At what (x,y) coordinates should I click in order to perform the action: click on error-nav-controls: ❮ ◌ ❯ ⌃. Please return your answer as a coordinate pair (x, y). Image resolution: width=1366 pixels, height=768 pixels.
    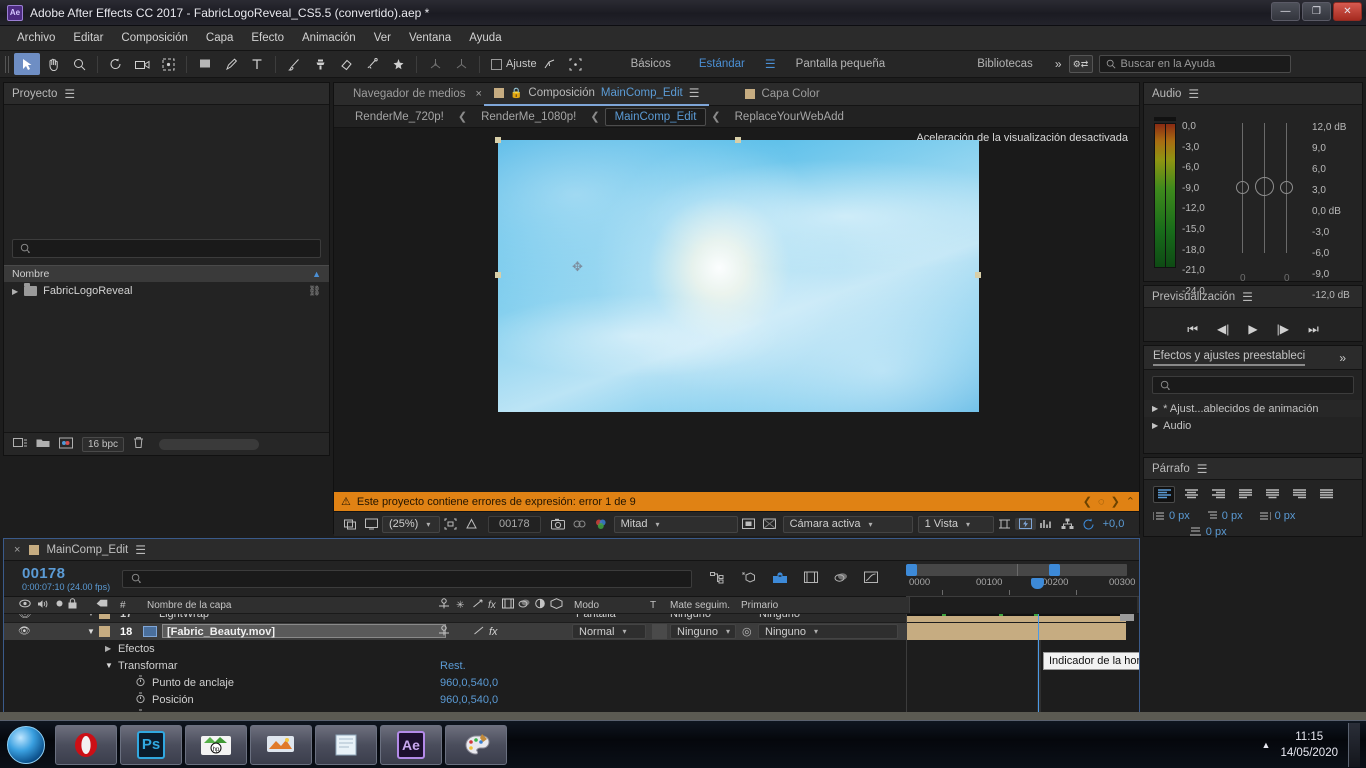
    Looking at the image, I should click on (1109, 501).